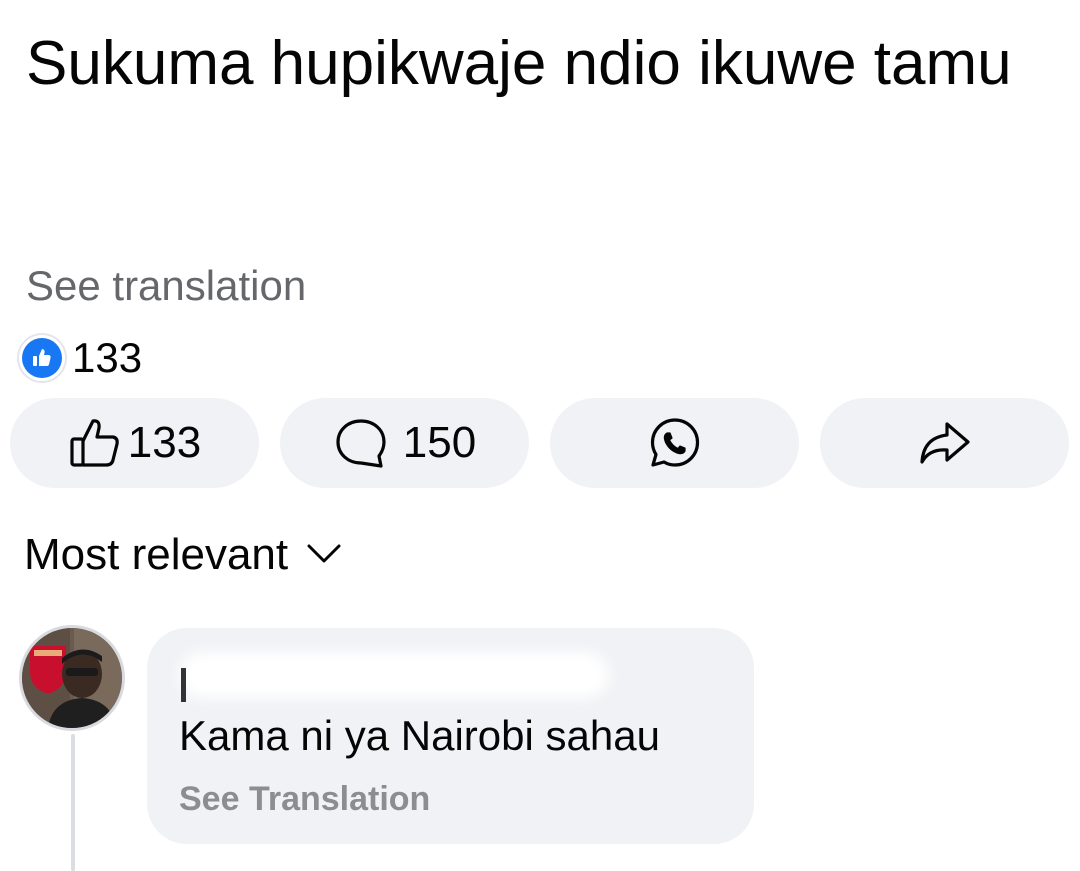  I want to click on thumbs-up-outline-icon, so click(95, 443).